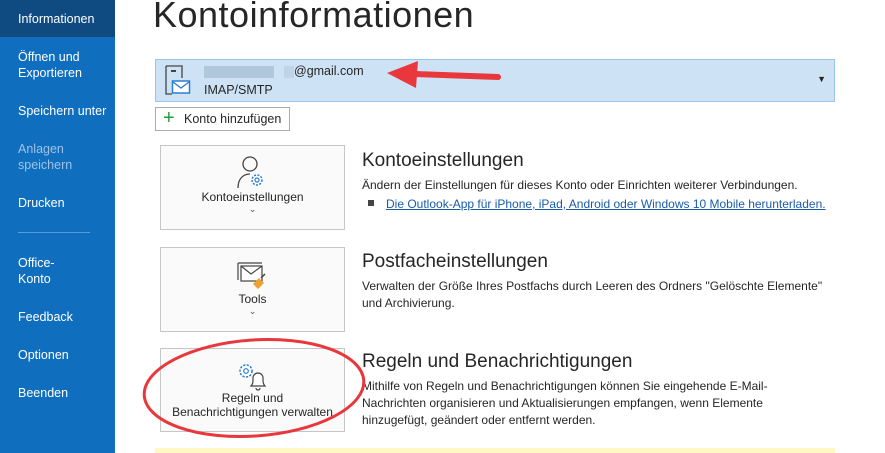  I want to click on nav-anlagen-speichern: Anlagen speichern, so click(57, 157).